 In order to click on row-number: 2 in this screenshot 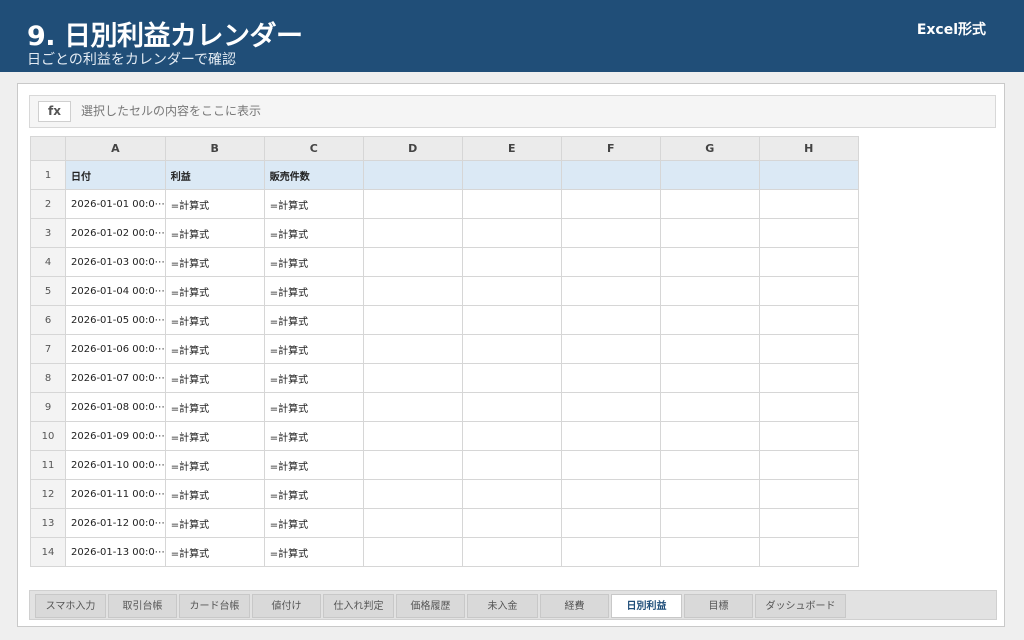, I will do `click(48, 204)`.